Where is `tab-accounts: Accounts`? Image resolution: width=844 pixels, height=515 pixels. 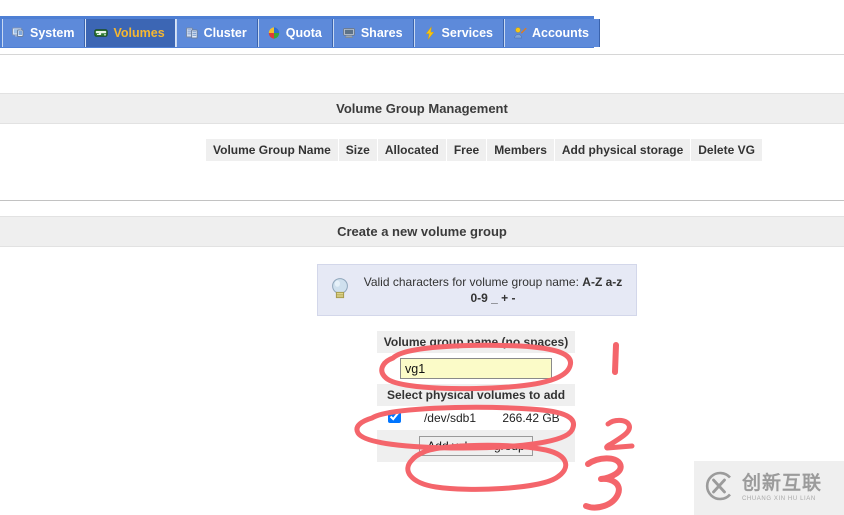
tab-accounts: Accounts is located at coordinates (551, 33).